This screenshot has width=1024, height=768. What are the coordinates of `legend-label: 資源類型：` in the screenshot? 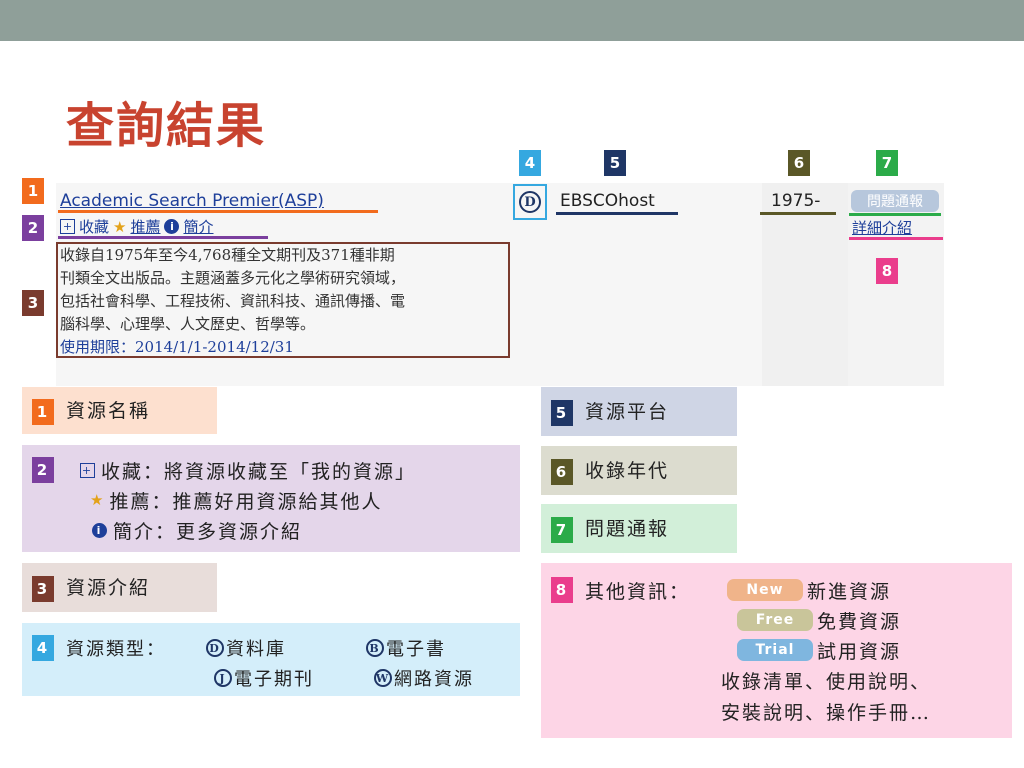 It's located at (116, 649).